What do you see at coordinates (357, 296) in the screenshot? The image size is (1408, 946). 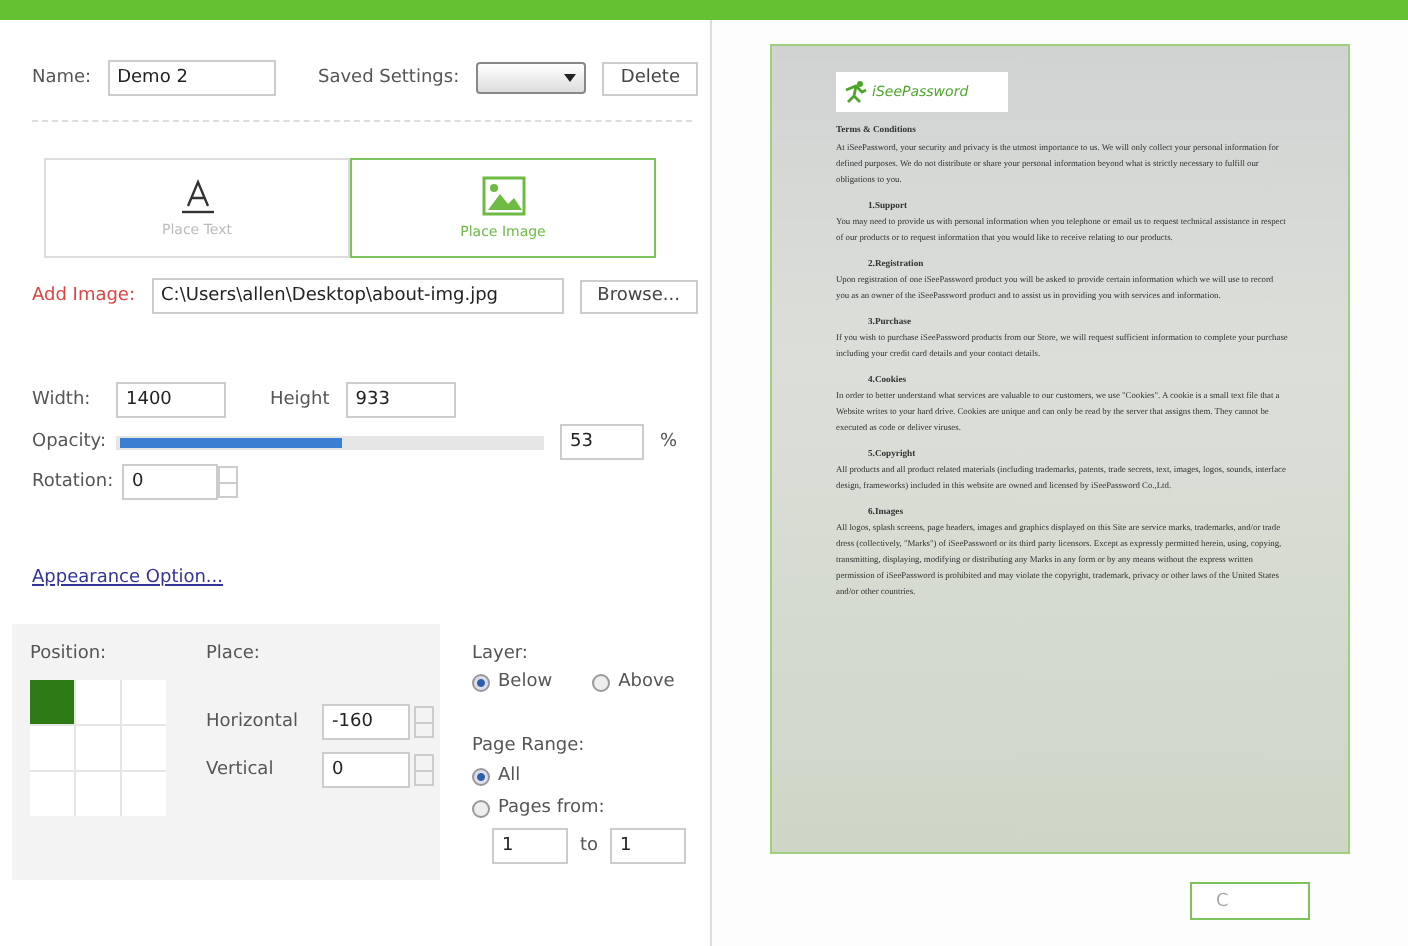 I see `image-path-field: C:\Users\allen\Desktop\about-img.jpg` at bounding box center [357, 296].